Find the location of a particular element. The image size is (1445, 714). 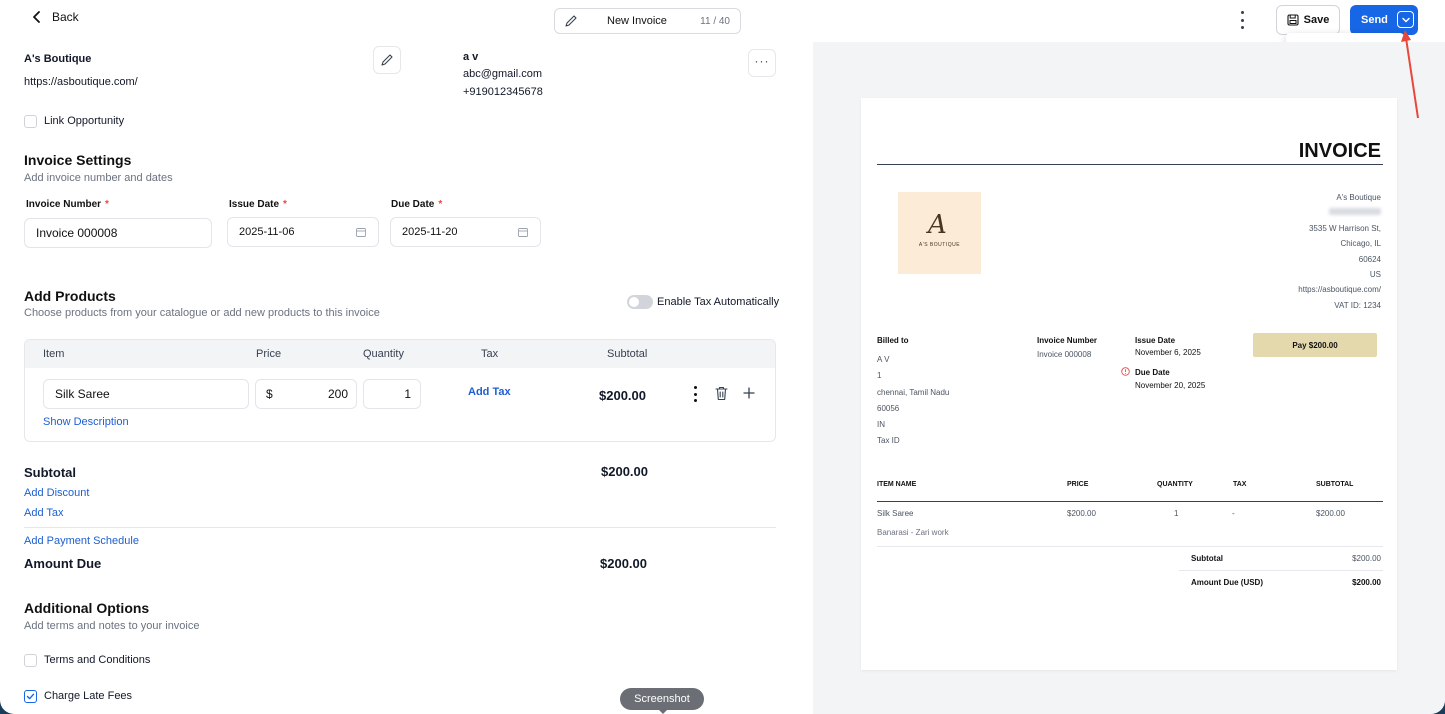

company-logo: A A'S BOUTIQUE is located at coordinates (939, 233).